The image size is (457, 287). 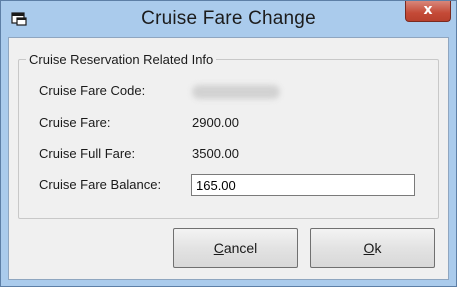 I want to click on fare-balance-input, so click(x=303, y=185).